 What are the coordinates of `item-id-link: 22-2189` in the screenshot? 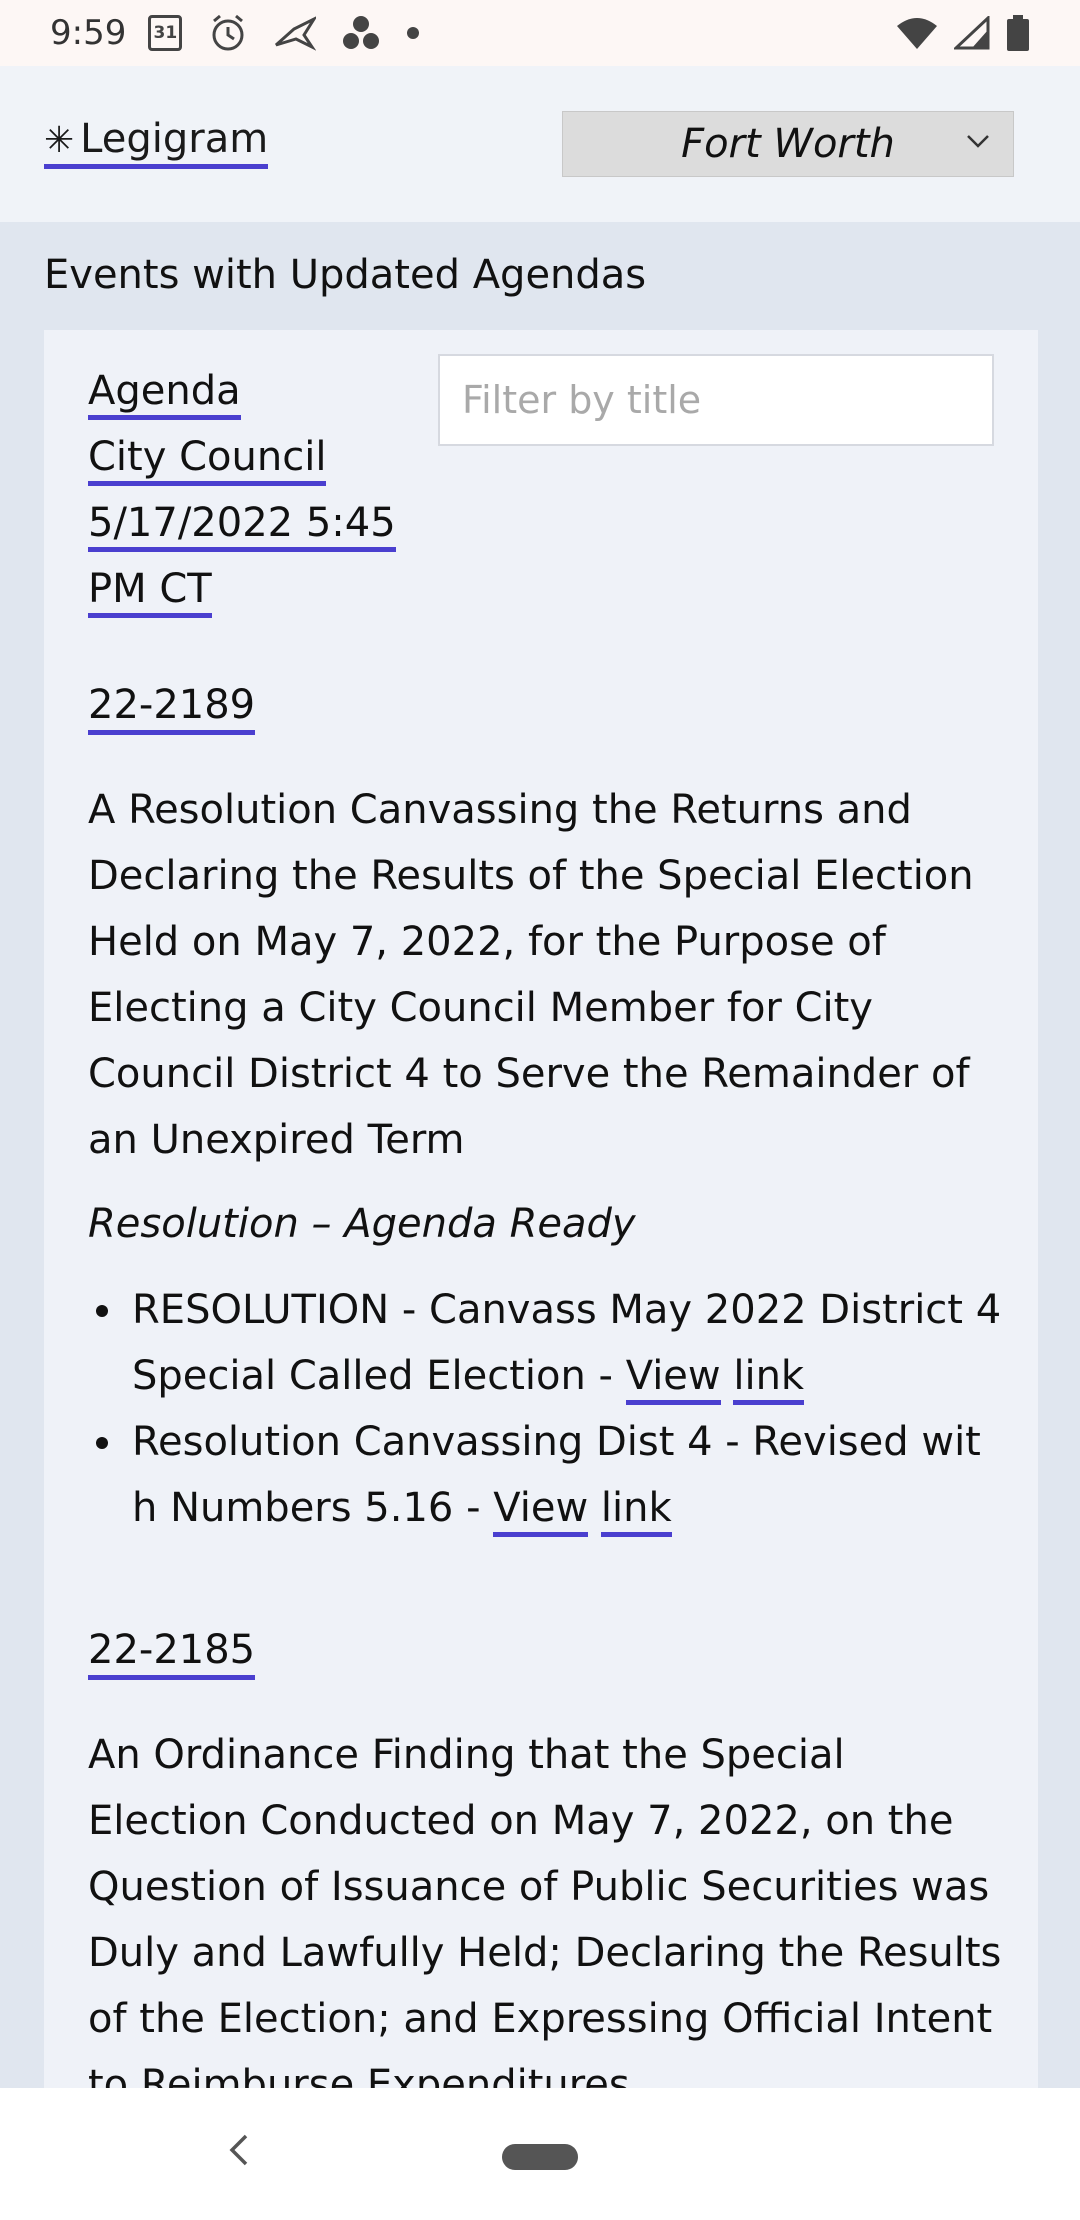 It's located at (172, 708).